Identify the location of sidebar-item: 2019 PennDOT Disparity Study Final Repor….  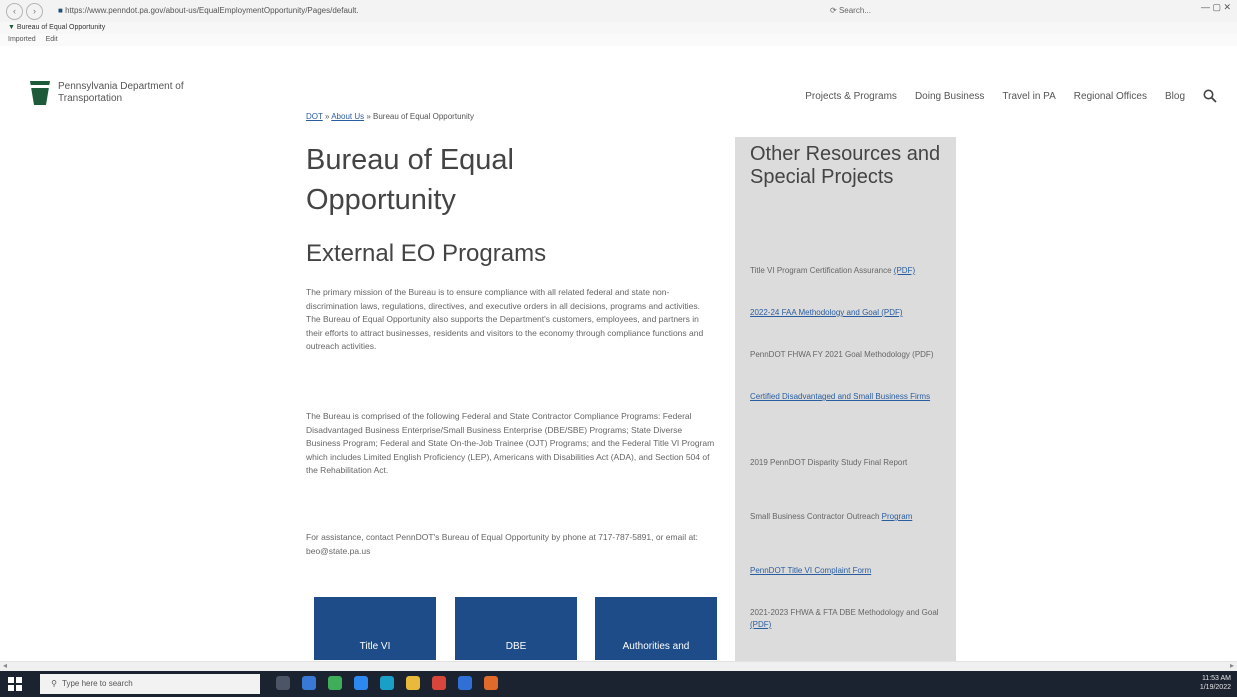
(845, 463).